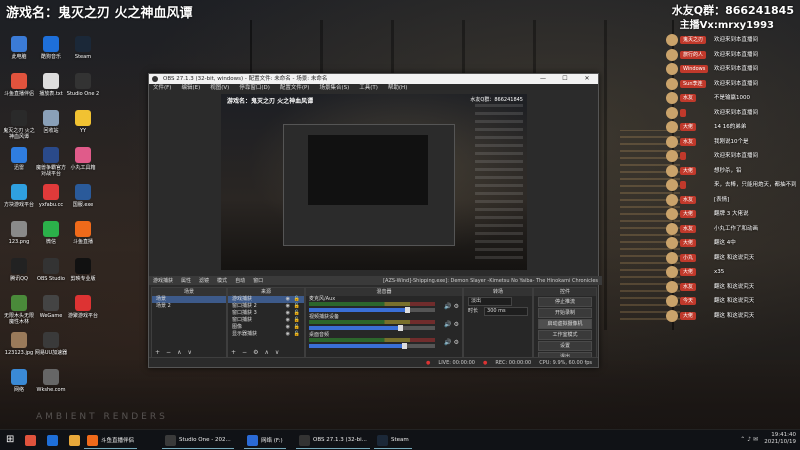 This screenshot has height=450, width=800. What do you see at coordinates (265, 440) in the screenshot?
I see `taskbar-app: 网络 (F:)` at bounding box center [265, 440].